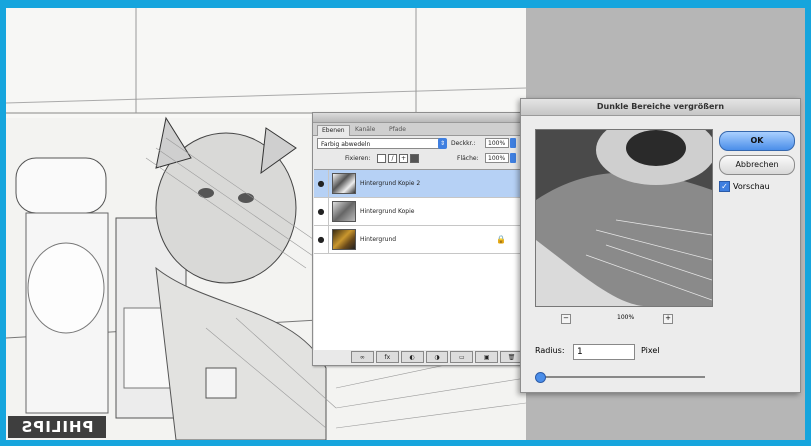 The width and height of the screenshot is (811, 446). I want to click on zoom-controls: − 100% +, so click(623, 319).